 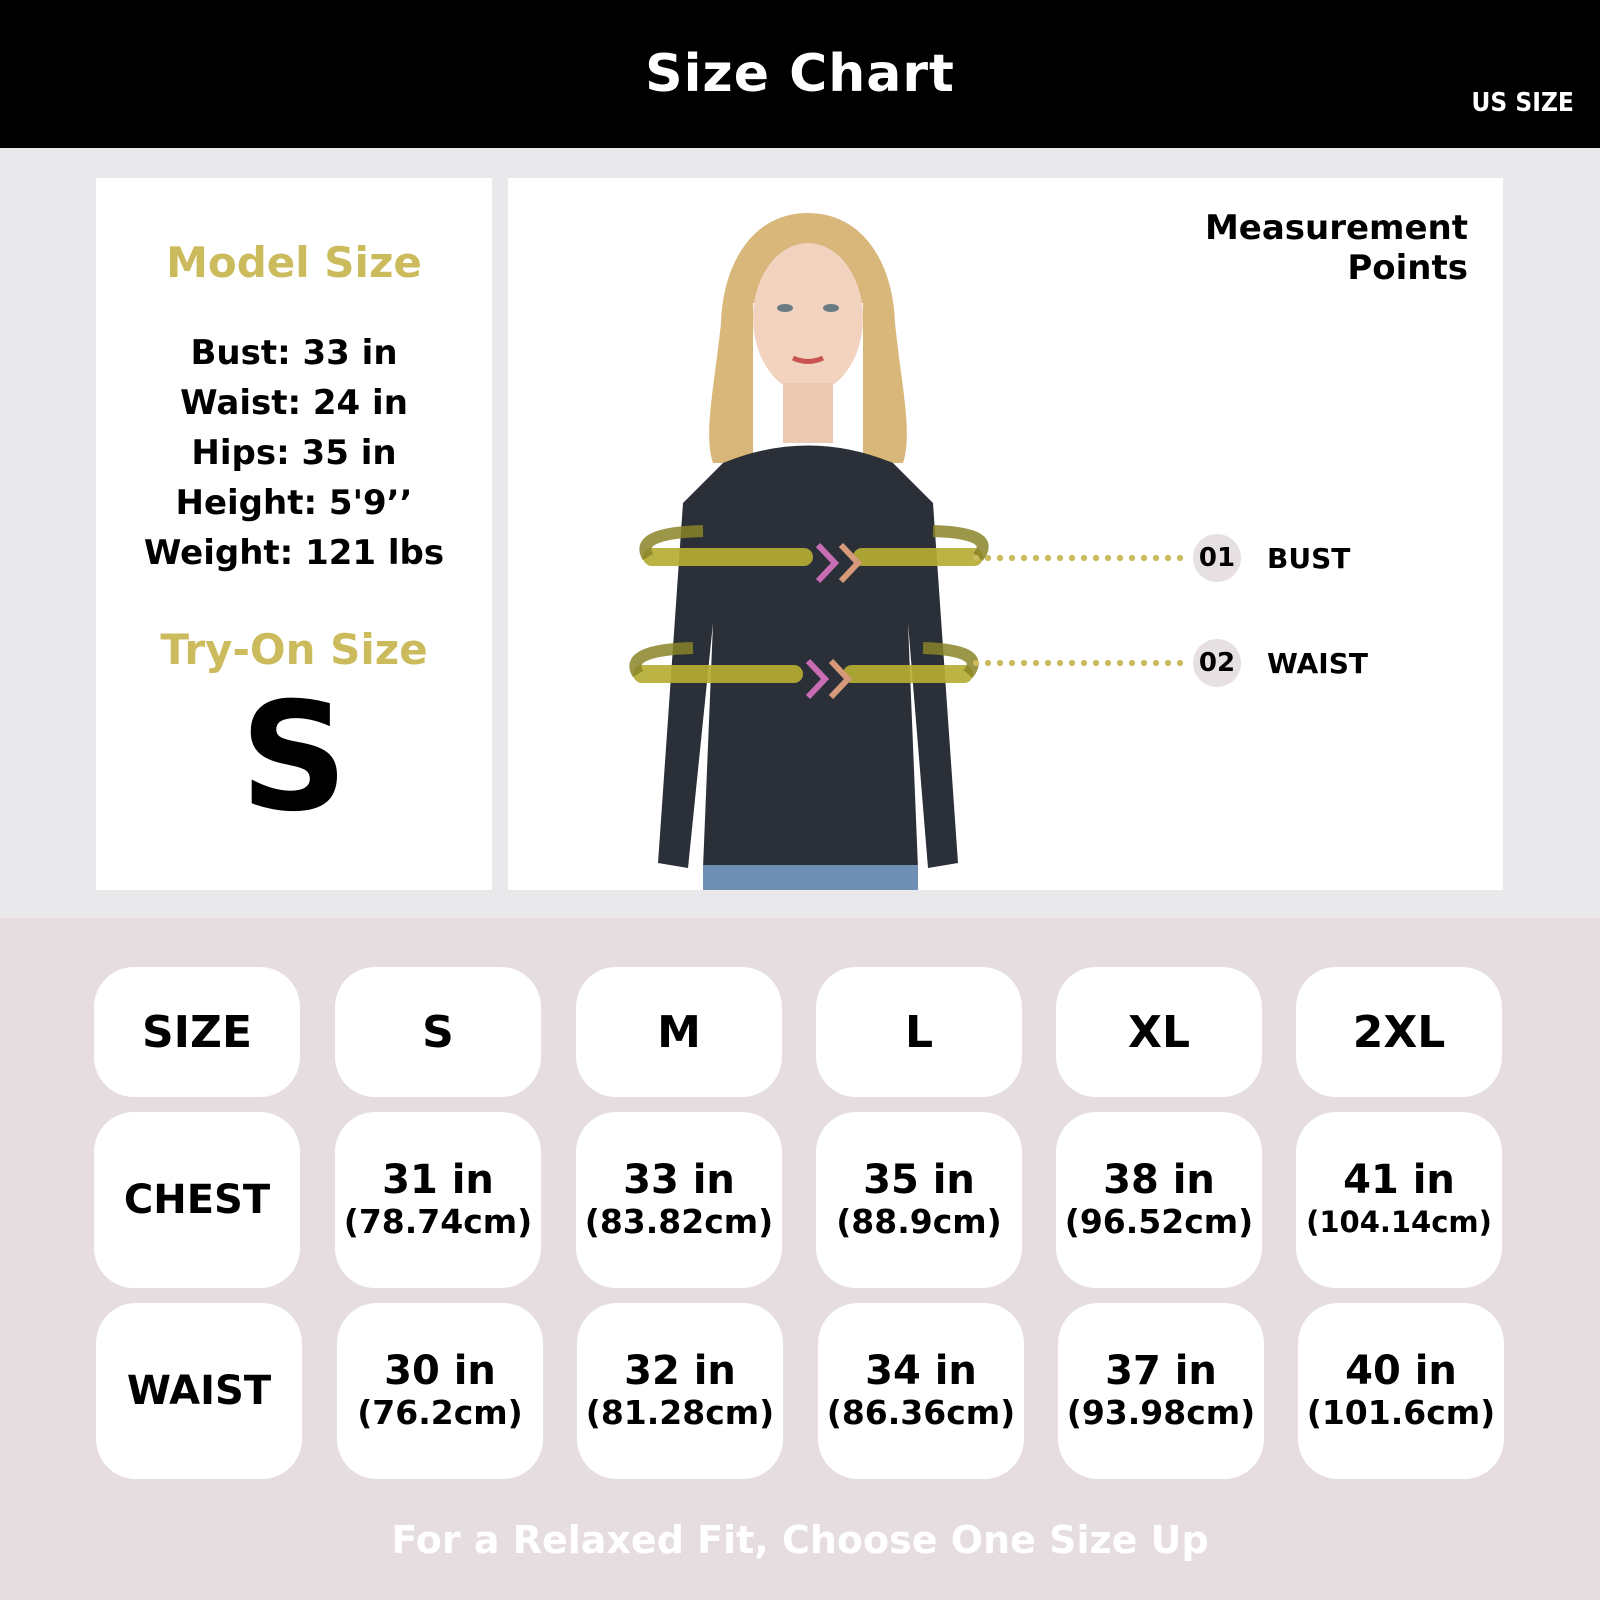 I want to click on header-bar: Size Chart US SIZE, so click(x=800, y=74).